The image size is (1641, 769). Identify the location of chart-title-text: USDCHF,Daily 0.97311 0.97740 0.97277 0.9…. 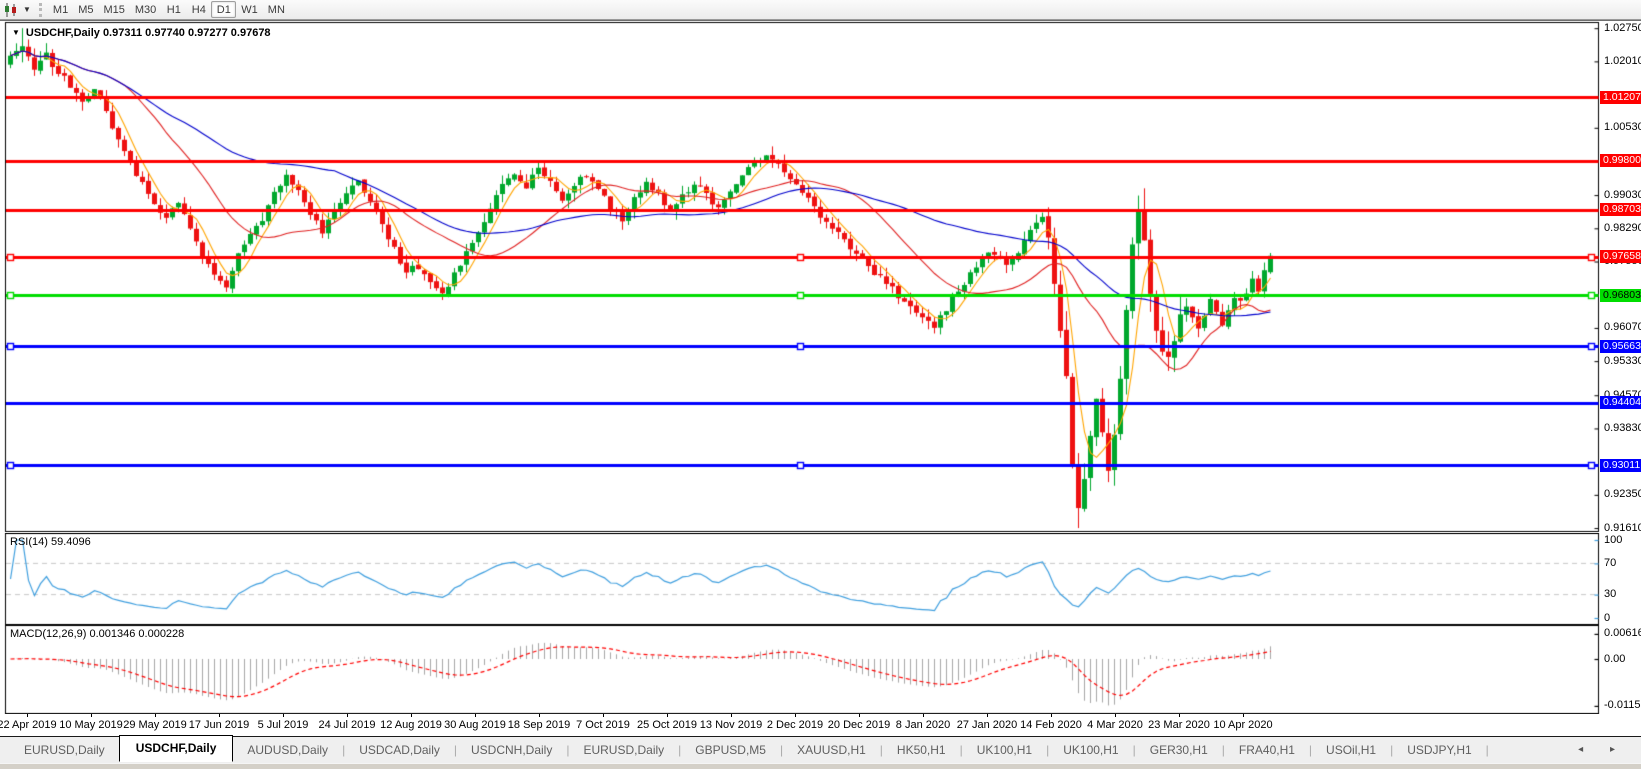
(148, 33).